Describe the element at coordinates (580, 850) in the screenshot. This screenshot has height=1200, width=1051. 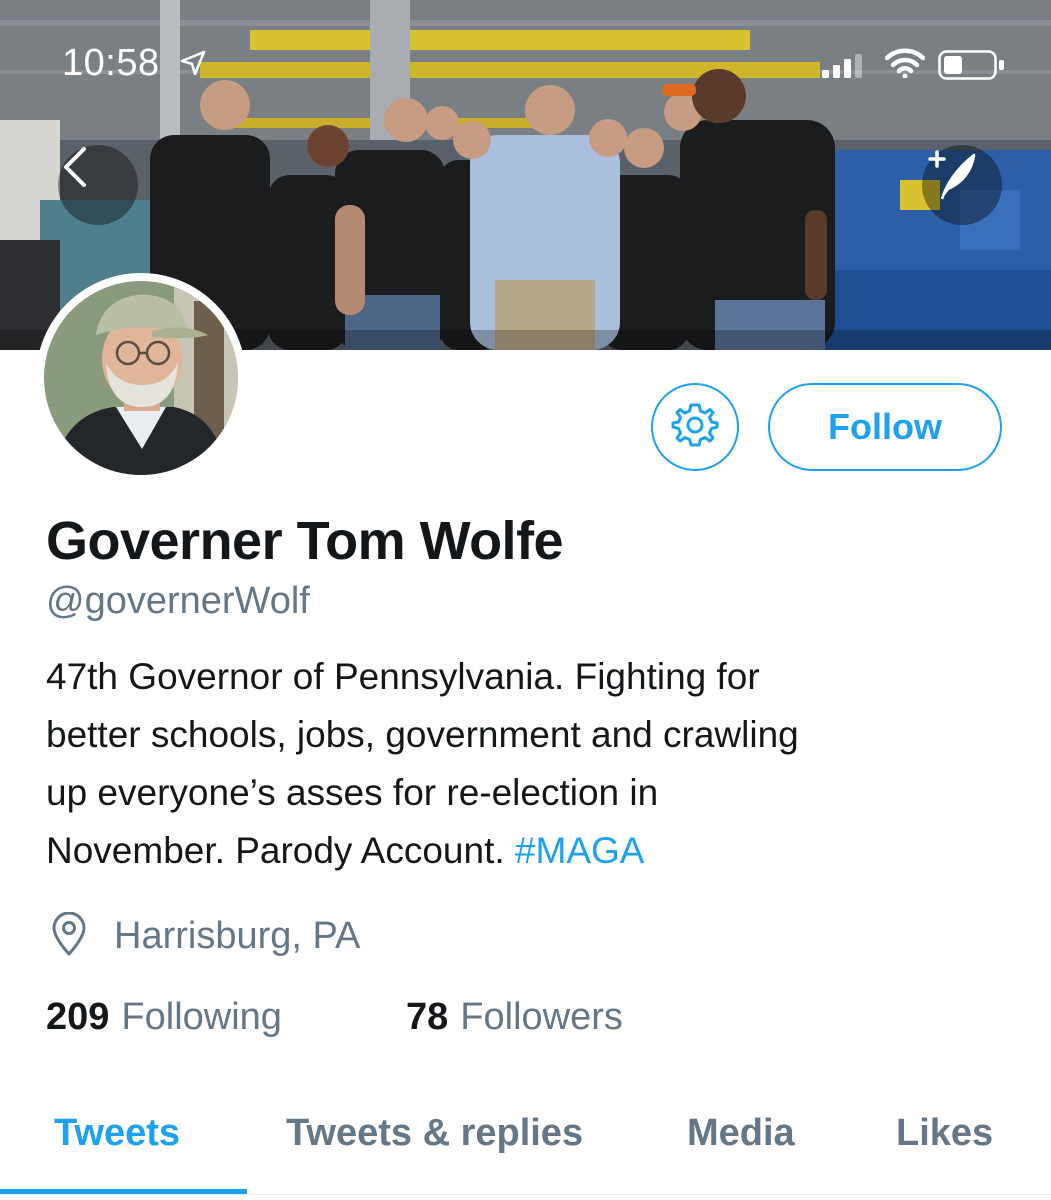
I see `bio-hashtag-link: #MAGA` at that location.